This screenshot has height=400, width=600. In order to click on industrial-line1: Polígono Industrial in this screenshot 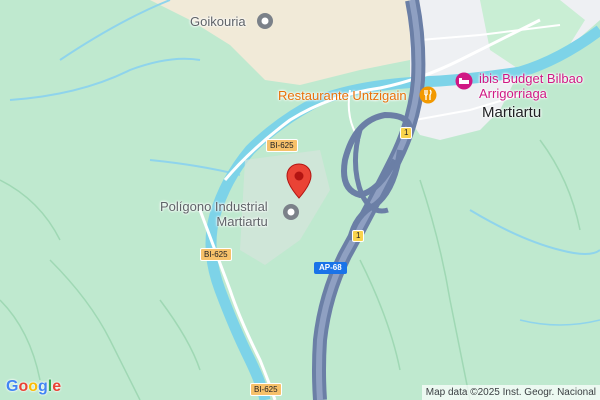, I will do `click(214, 206)`.